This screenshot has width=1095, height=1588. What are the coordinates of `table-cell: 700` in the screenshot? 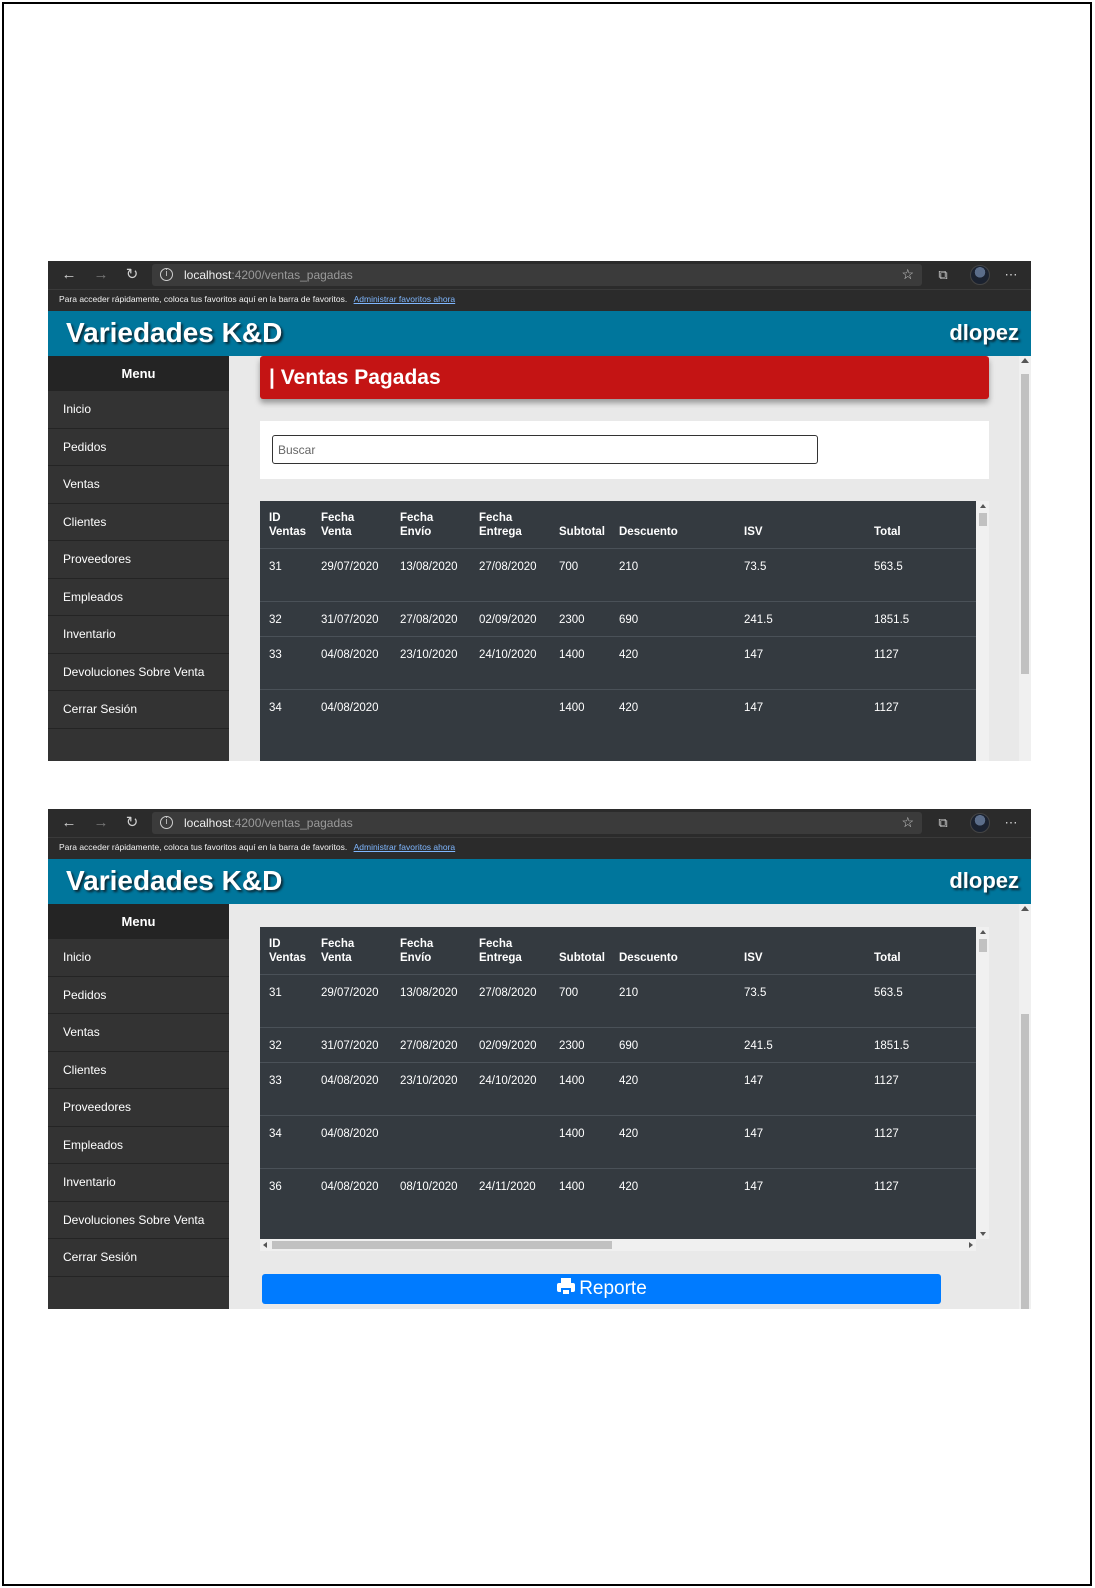 It's located at (580, 1001).